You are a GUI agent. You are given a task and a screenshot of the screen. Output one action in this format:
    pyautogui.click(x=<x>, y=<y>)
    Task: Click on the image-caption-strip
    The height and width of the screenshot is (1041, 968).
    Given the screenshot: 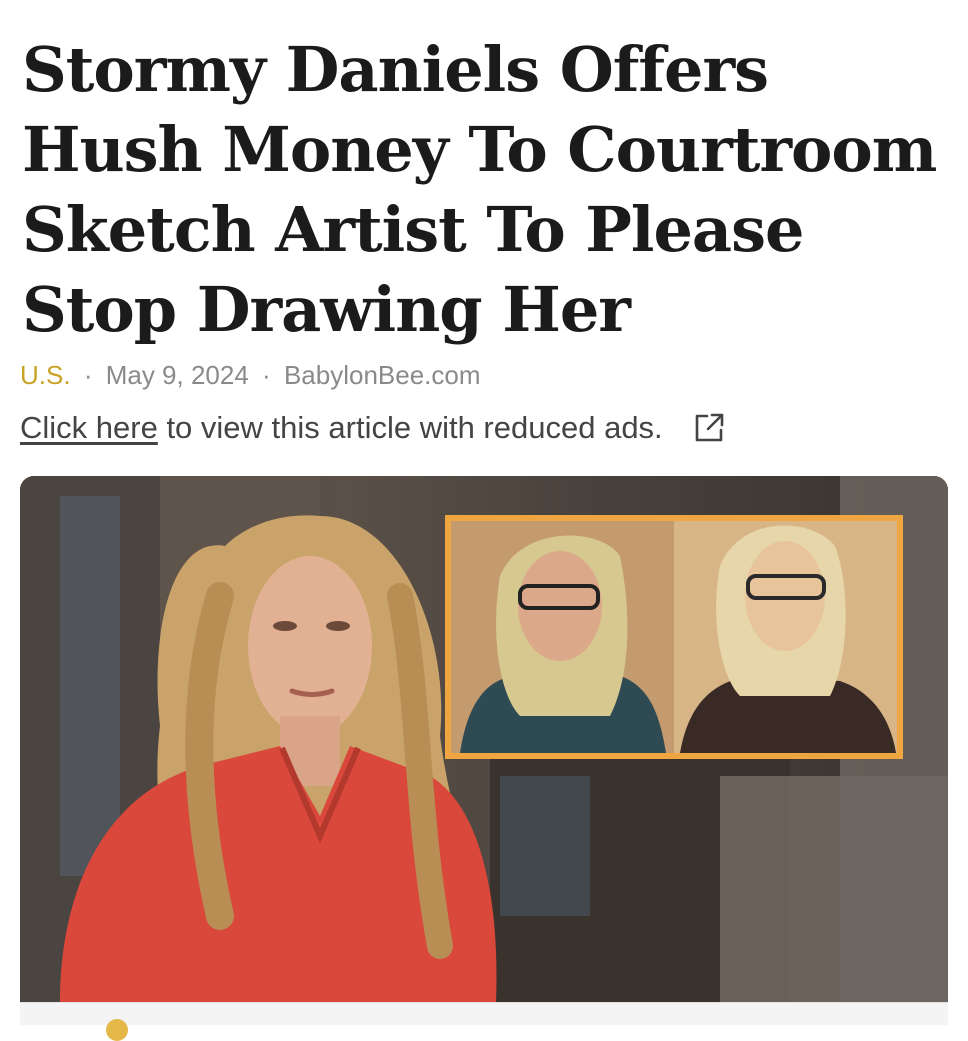 What is the action you would take?
    pyautogui.click(x=484, y=1021)
    